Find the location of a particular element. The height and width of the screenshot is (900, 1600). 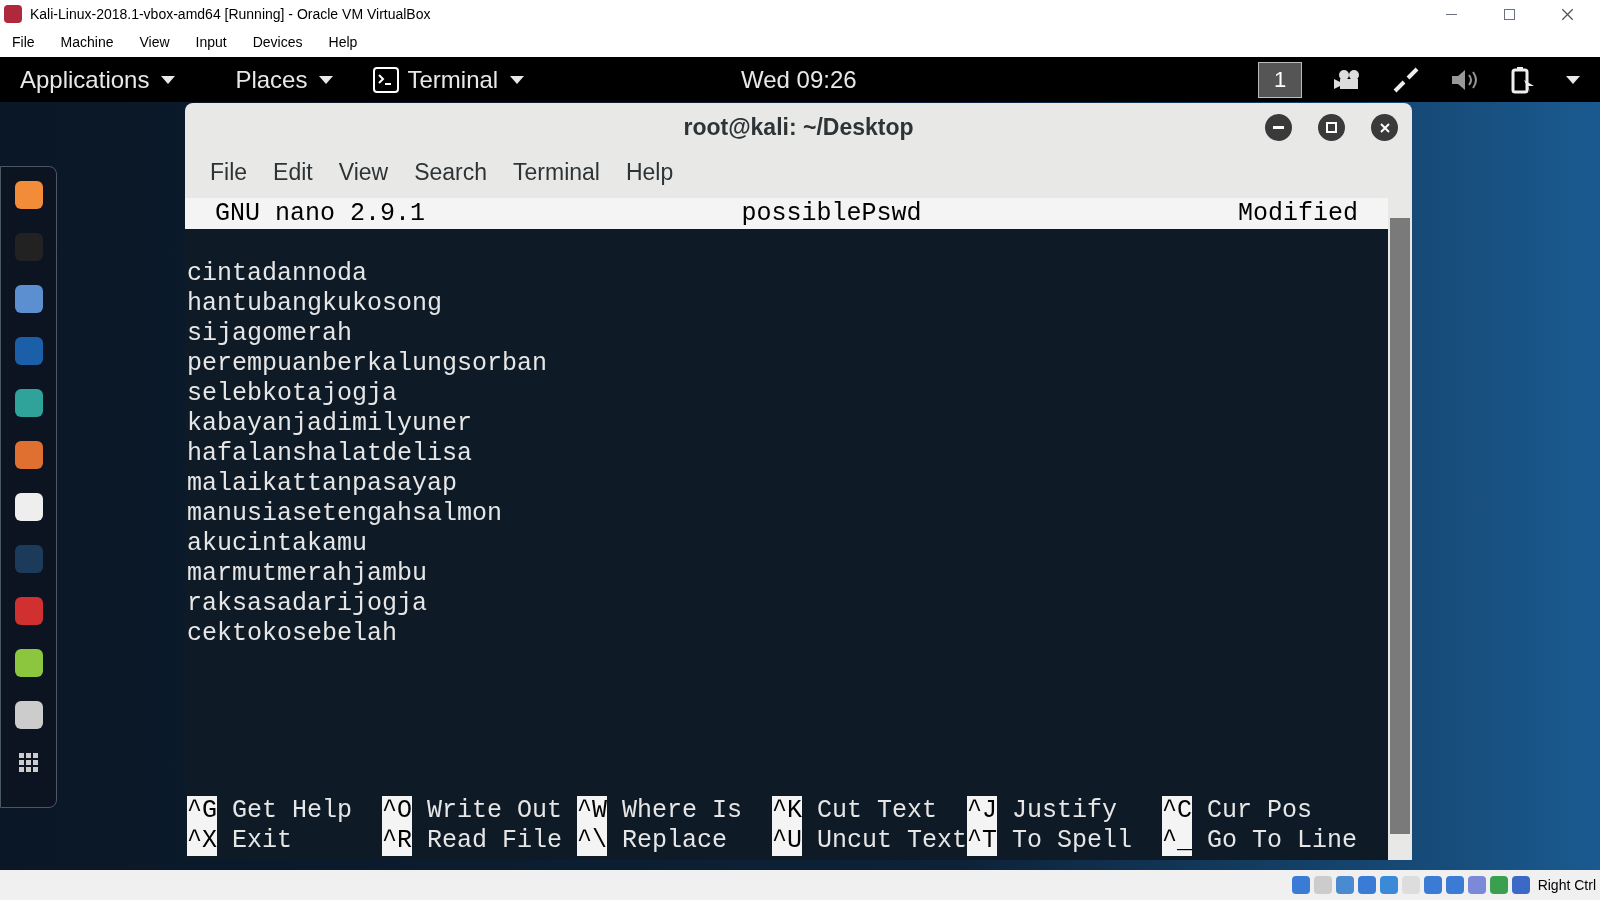

text-line: manusiasetengahsalmon is located at coordinates (345, 514).